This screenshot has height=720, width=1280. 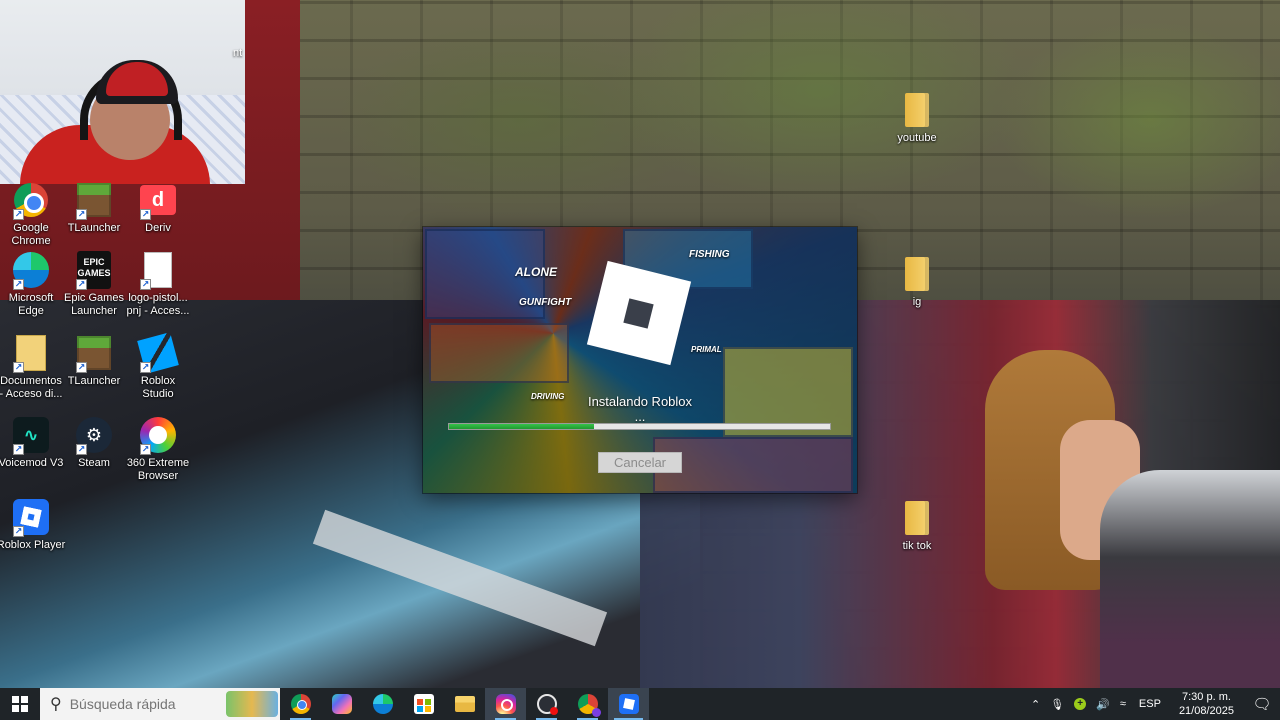 What do you see at coordinates (122, 92) in the screenshot?
I see `webcam-overlay: nt` at bounding box center [122, 92].